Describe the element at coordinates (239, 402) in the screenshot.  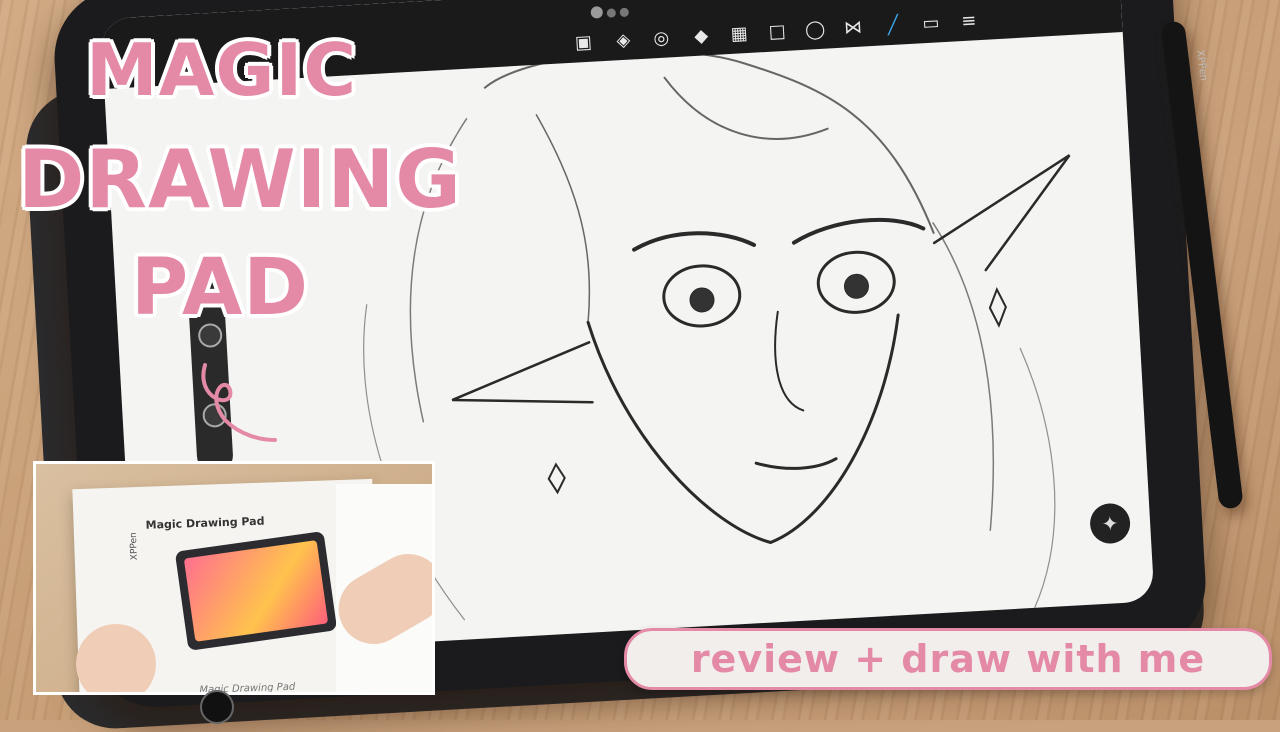
I see `swirl-decoration` at that location.